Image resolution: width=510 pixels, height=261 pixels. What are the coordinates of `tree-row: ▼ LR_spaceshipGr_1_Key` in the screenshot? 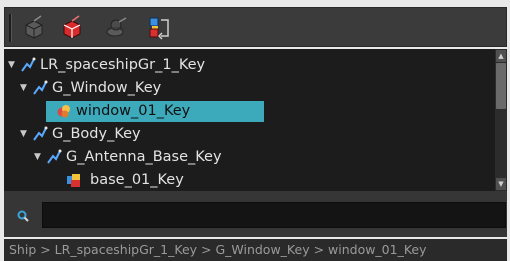 It's located at (249, 65).